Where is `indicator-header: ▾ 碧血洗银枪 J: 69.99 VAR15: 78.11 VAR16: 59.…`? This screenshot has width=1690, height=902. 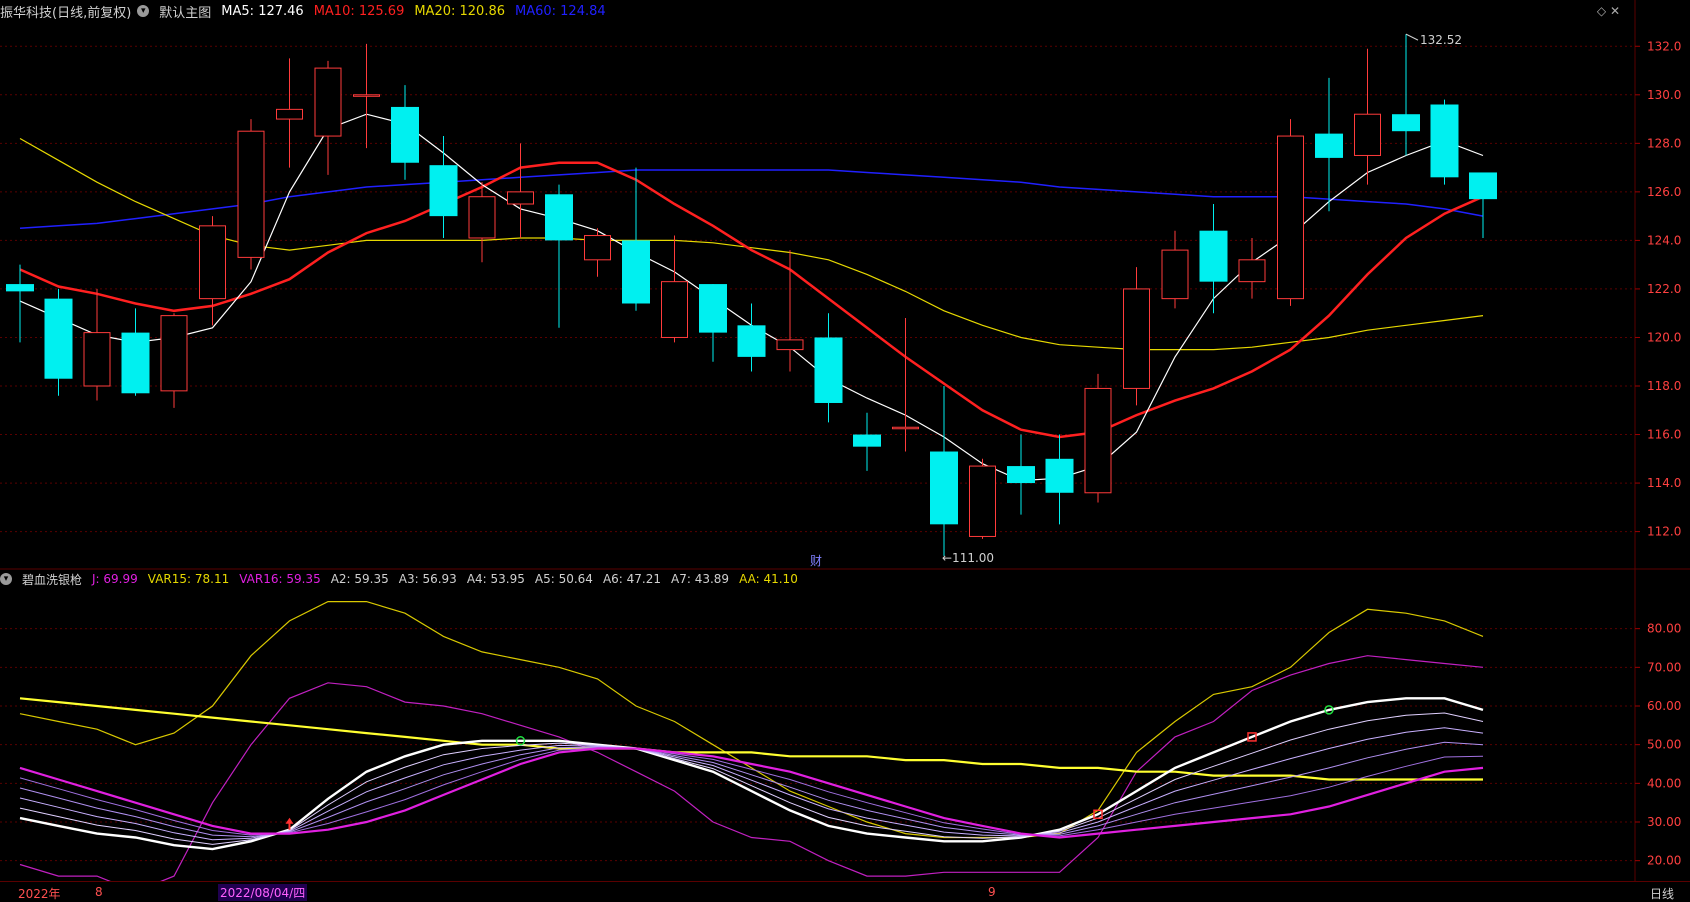 indicator-header: ▾ 碧血洗银枪 J: 69.99 VAR15: 78.11 VAR16: 59.… is located at coordinates (817, 579).